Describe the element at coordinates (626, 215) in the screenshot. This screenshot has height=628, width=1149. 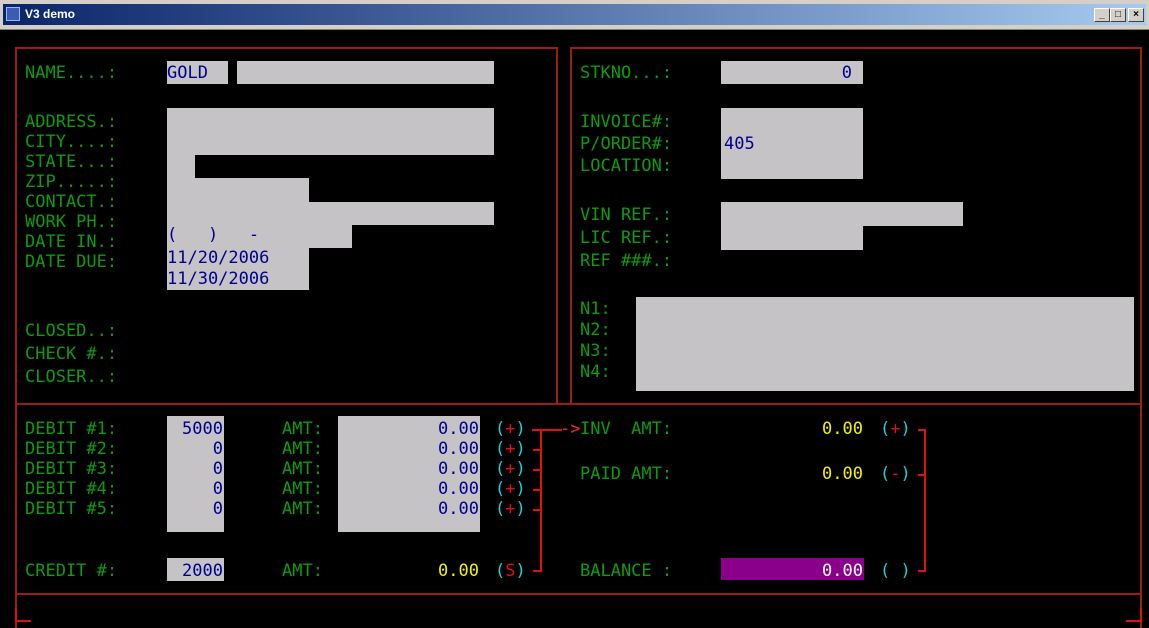
I see `vin-ref-label: VIN REF.:` at that location.